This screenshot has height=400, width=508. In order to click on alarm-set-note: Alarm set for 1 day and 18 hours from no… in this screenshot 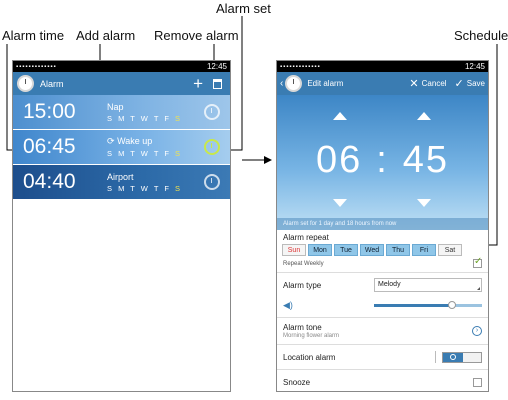, I will do `click(382, 224)`.